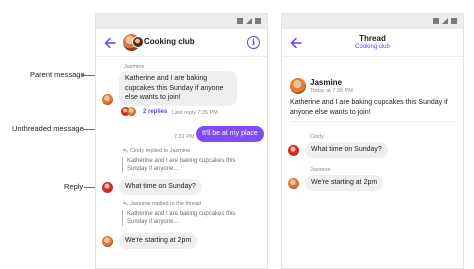 This screenshot has width=474, height=269. Describe the element at coordinates (169, 41) in the screenshot. I see `chat-title: Cooking club` at that location.